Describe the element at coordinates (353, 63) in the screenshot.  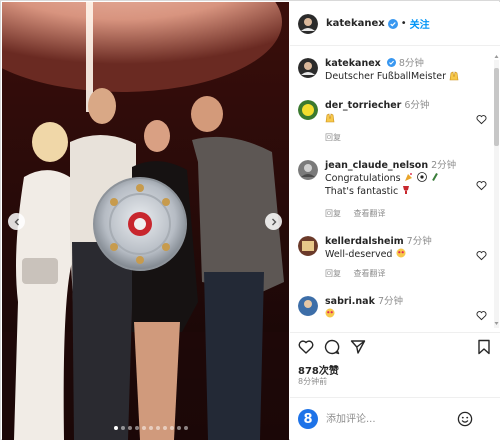
I see `caption-author: katekanex` at that location.